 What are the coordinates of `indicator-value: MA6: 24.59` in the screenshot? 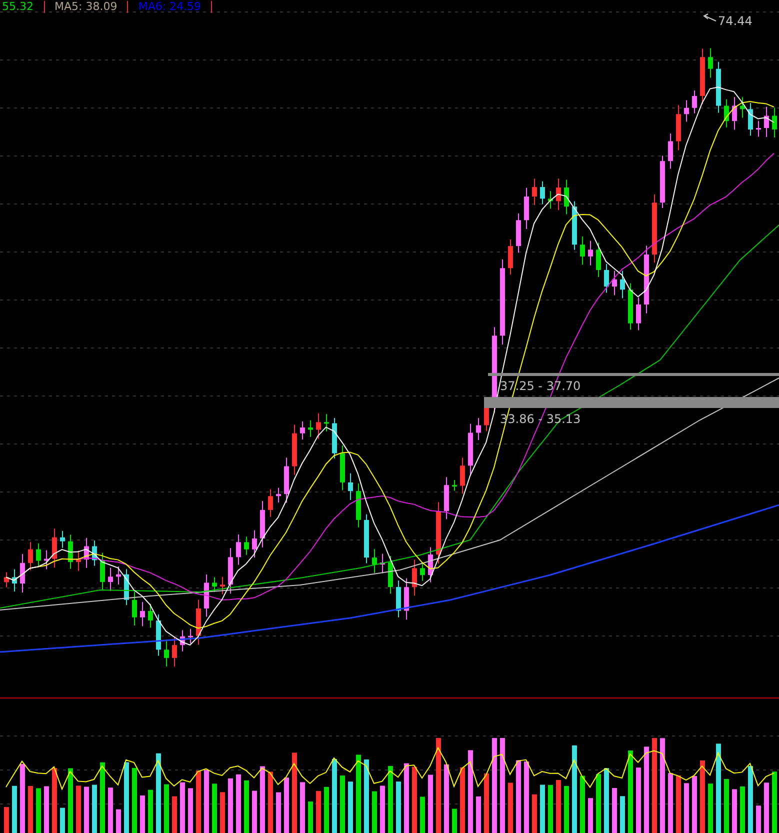 It's located at (169, 6).